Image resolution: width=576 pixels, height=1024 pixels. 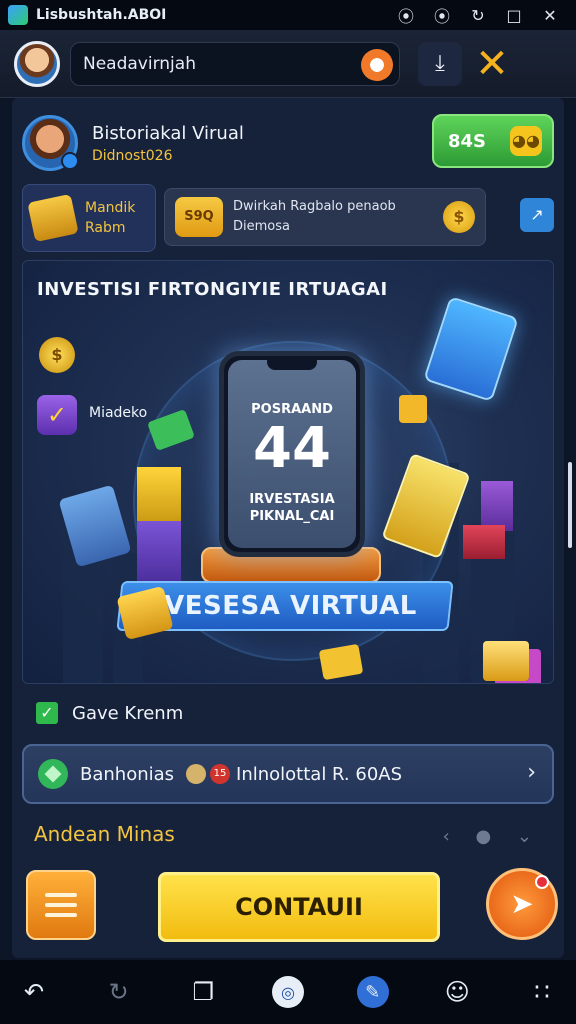 I want to click on screen-label: POSRAAND, so click(x=292, y=409).